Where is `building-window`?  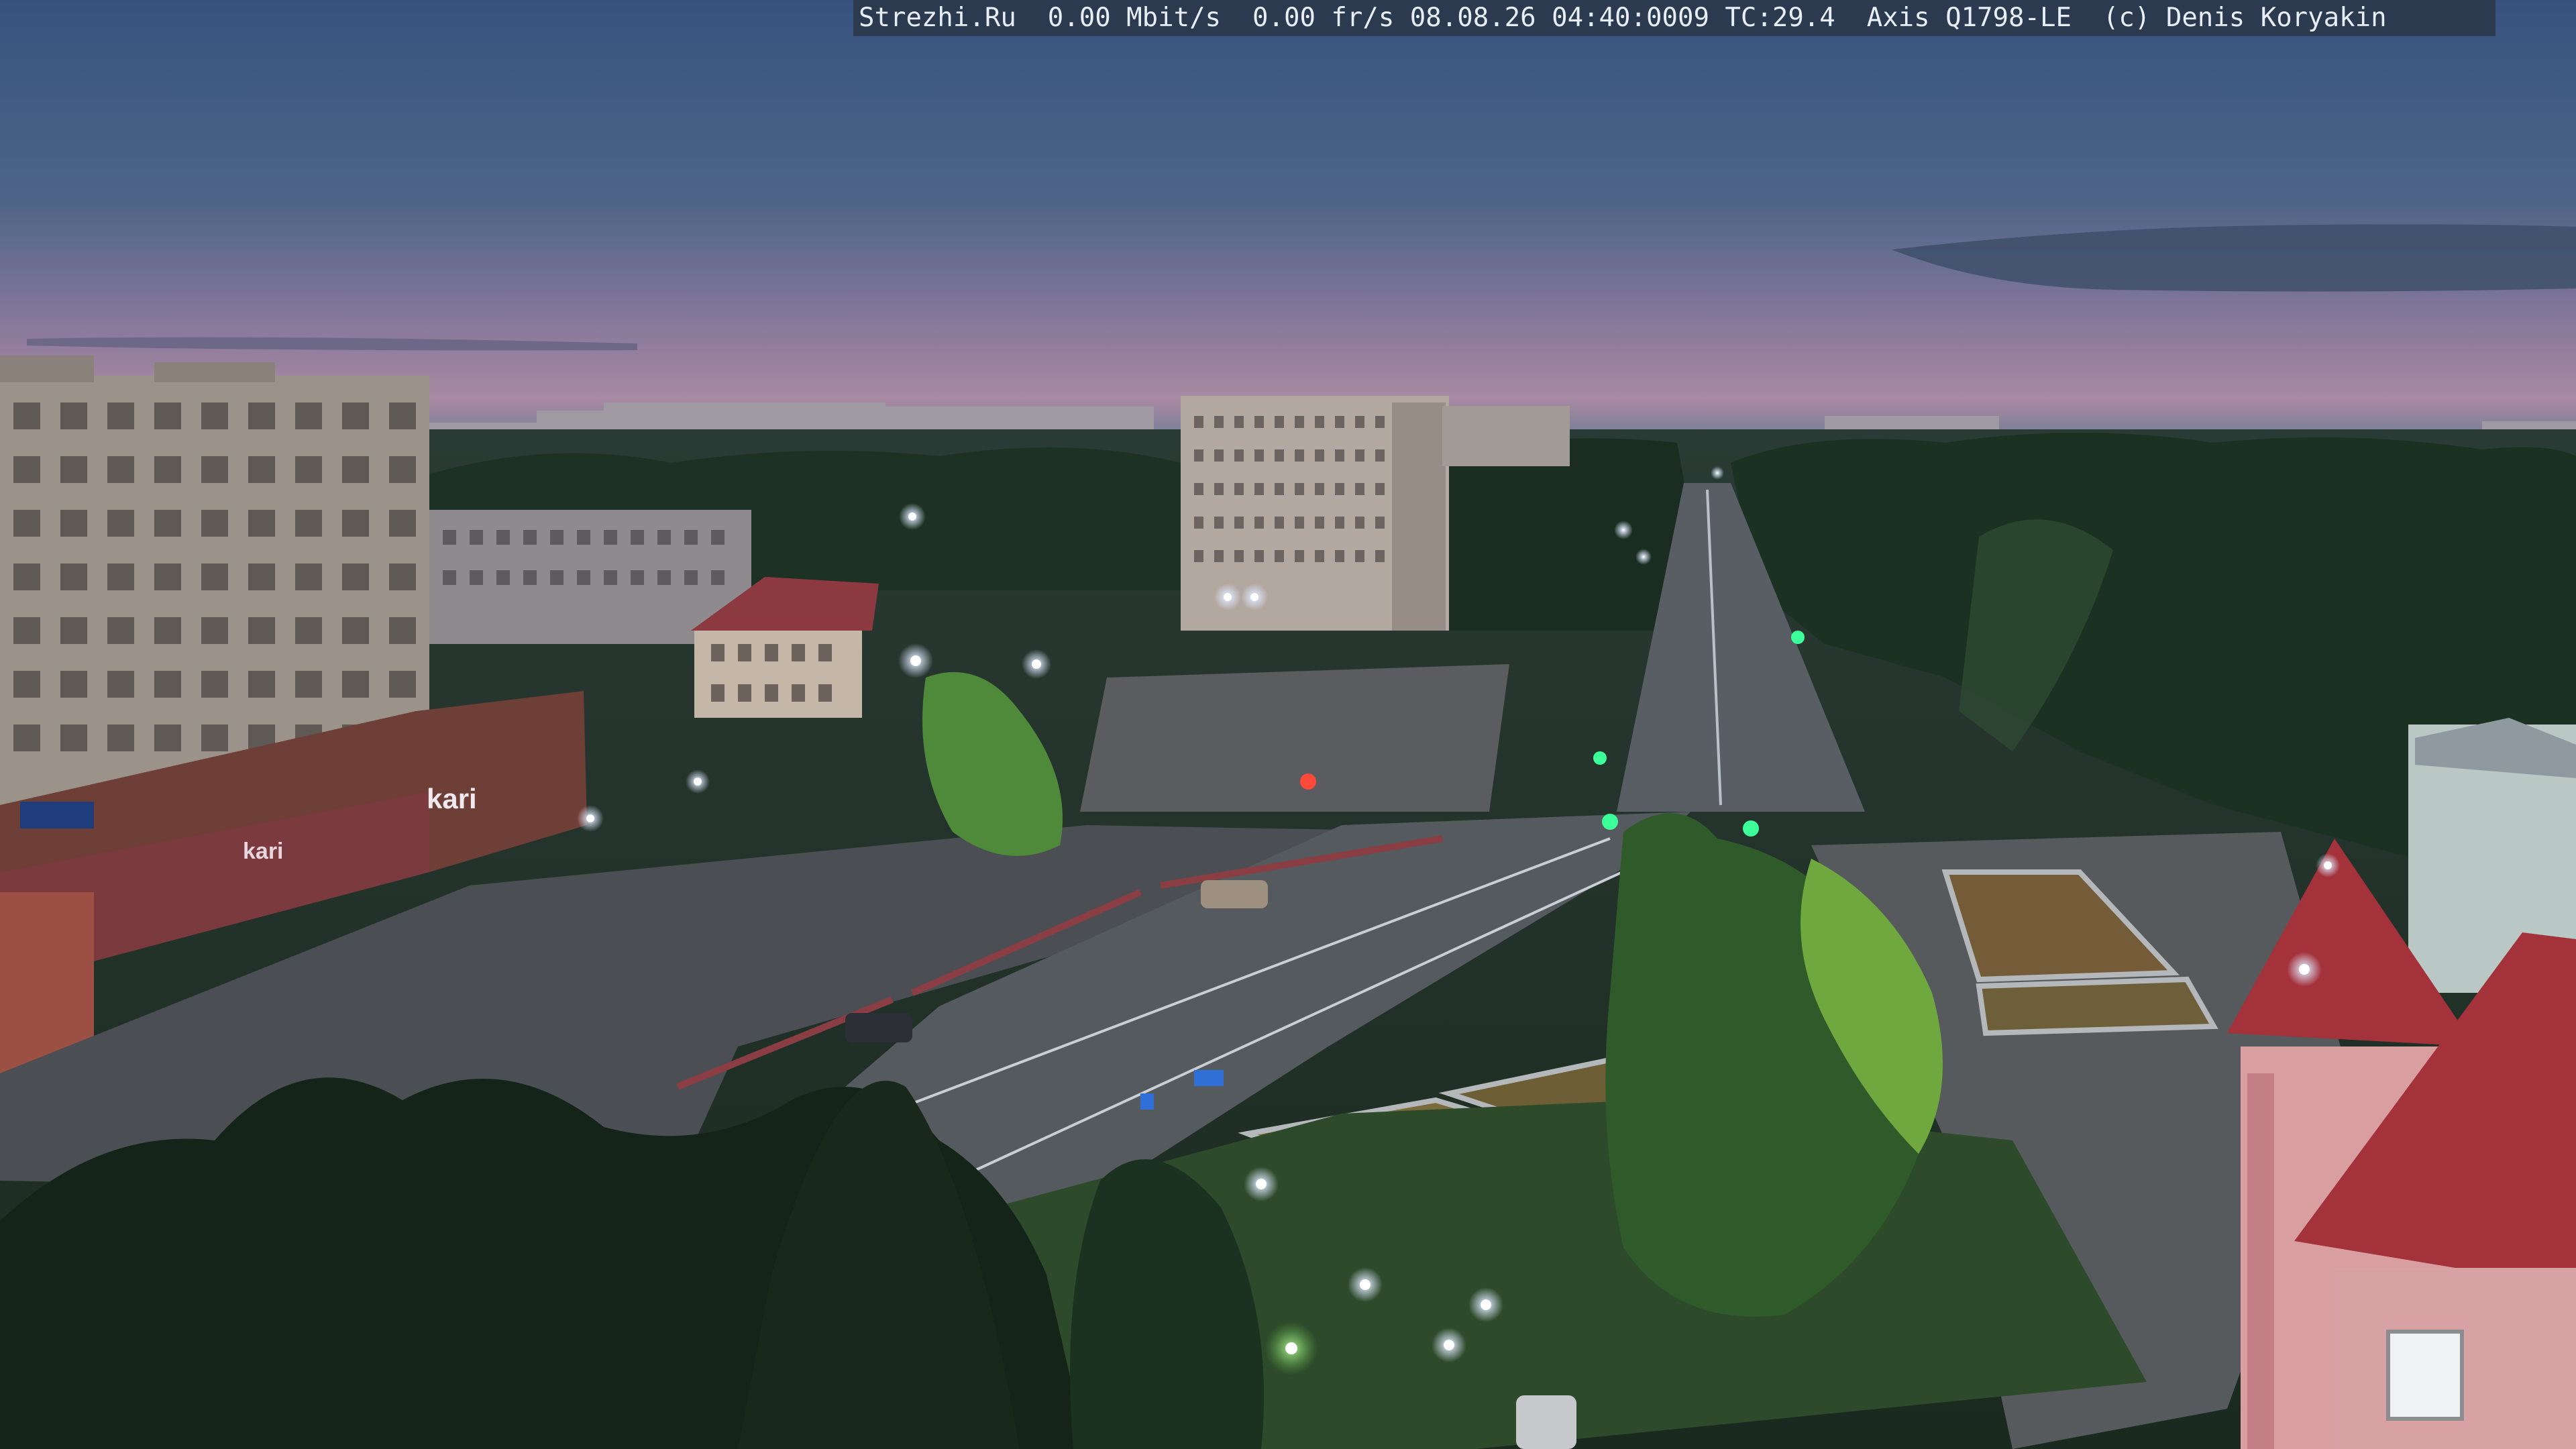
building-window is located at coordinates (2425, 1375).